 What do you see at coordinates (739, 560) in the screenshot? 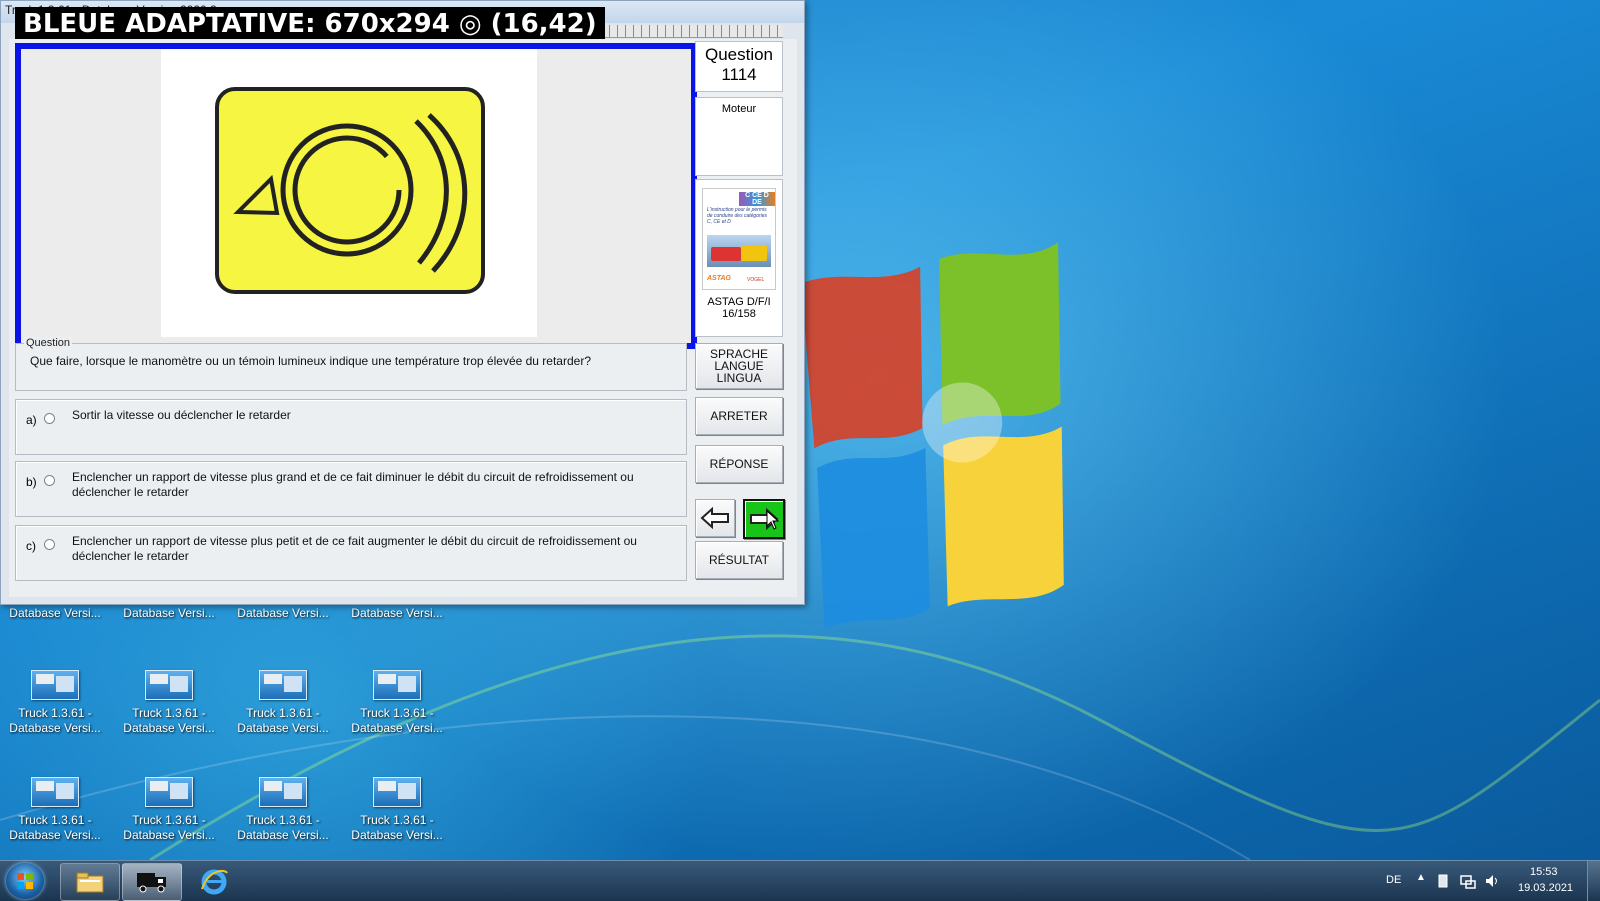
I see `result-button: RÉSULTAT` at bounding box center [739, 560].